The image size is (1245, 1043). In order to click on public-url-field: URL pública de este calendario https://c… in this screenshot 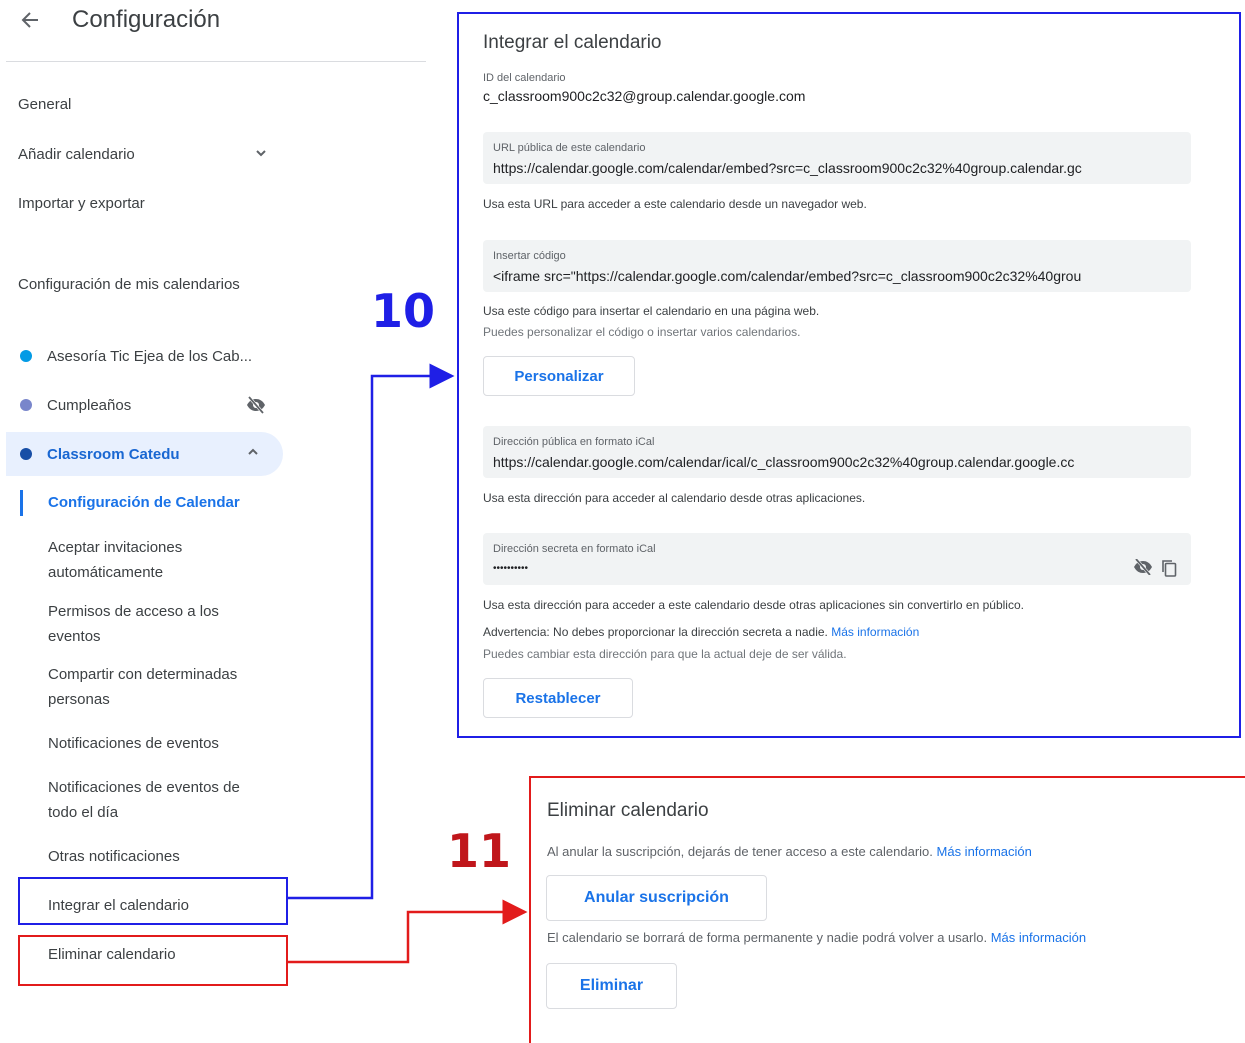, I will do `click(837, 158)`.